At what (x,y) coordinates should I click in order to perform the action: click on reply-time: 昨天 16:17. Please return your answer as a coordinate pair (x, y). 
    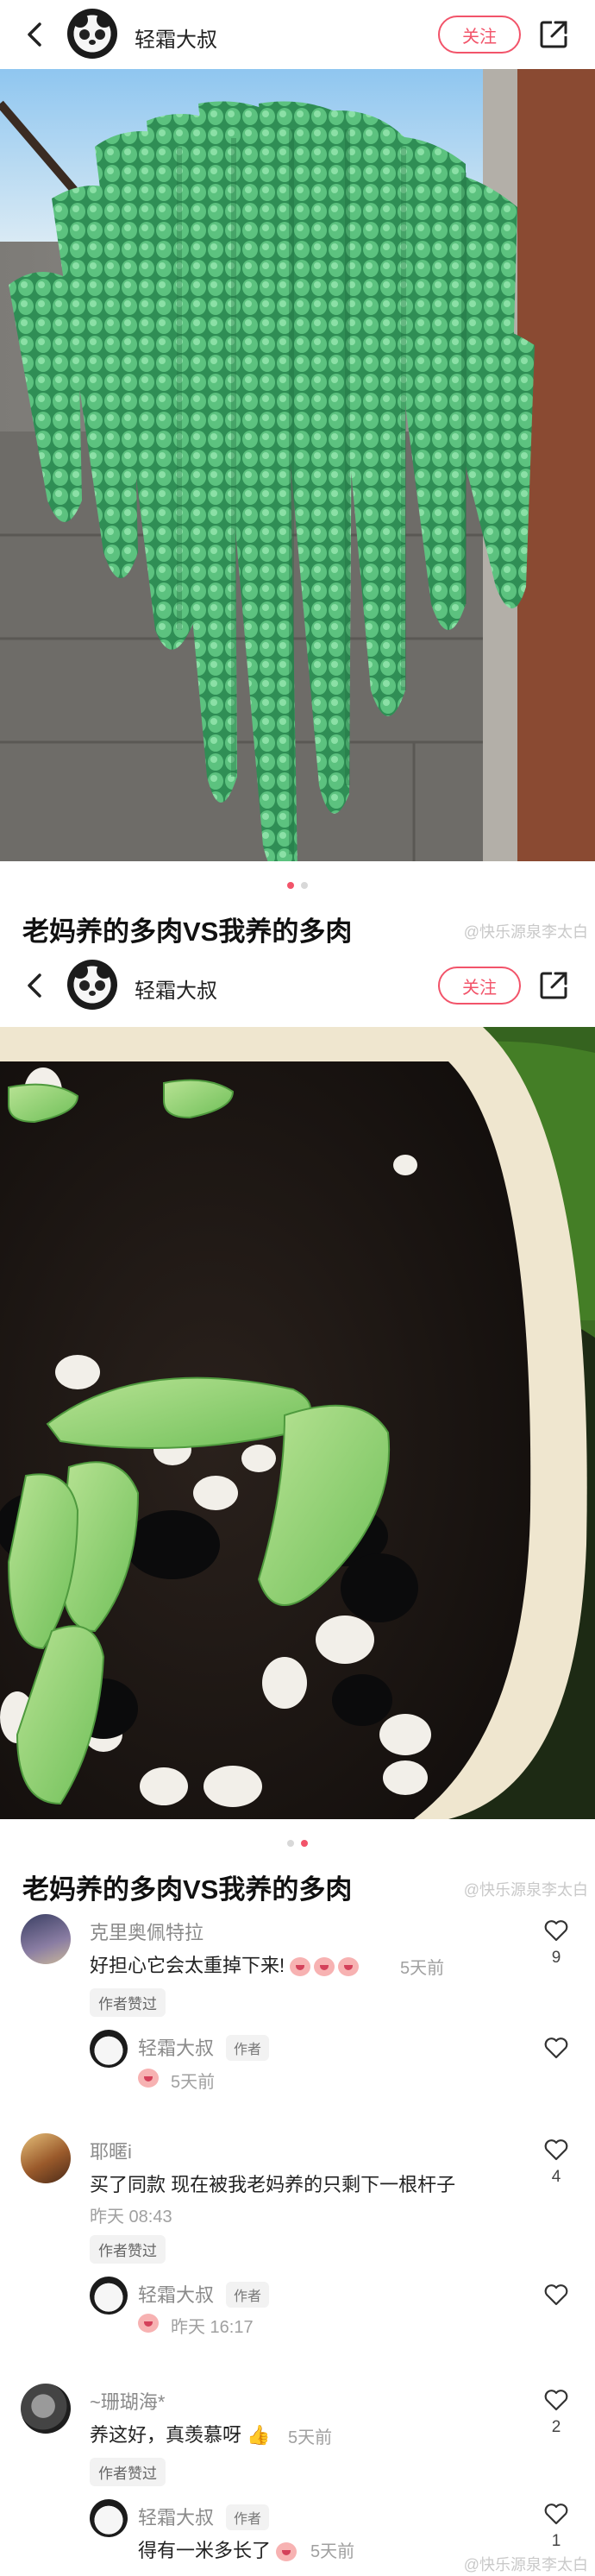
    Looking at the image, I should click on (213, 2328).